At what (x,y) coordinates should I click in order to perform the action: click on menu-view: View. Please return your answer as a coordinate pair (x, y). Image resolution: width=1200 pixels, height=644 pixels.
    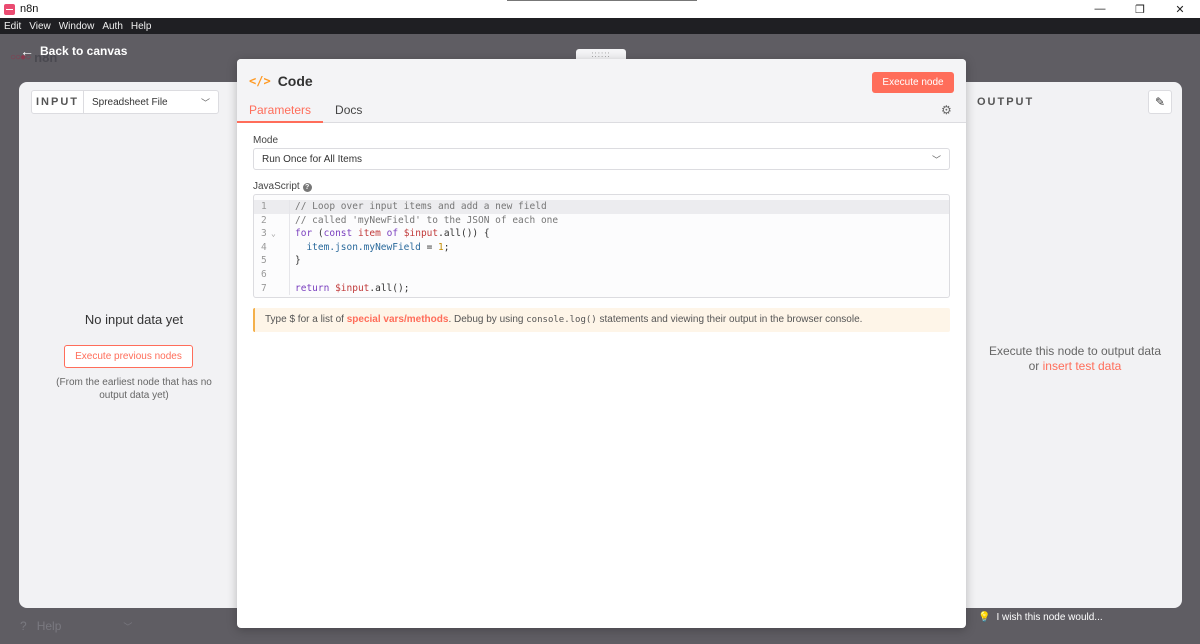
    Looking at the image, I should click on (40, 26).